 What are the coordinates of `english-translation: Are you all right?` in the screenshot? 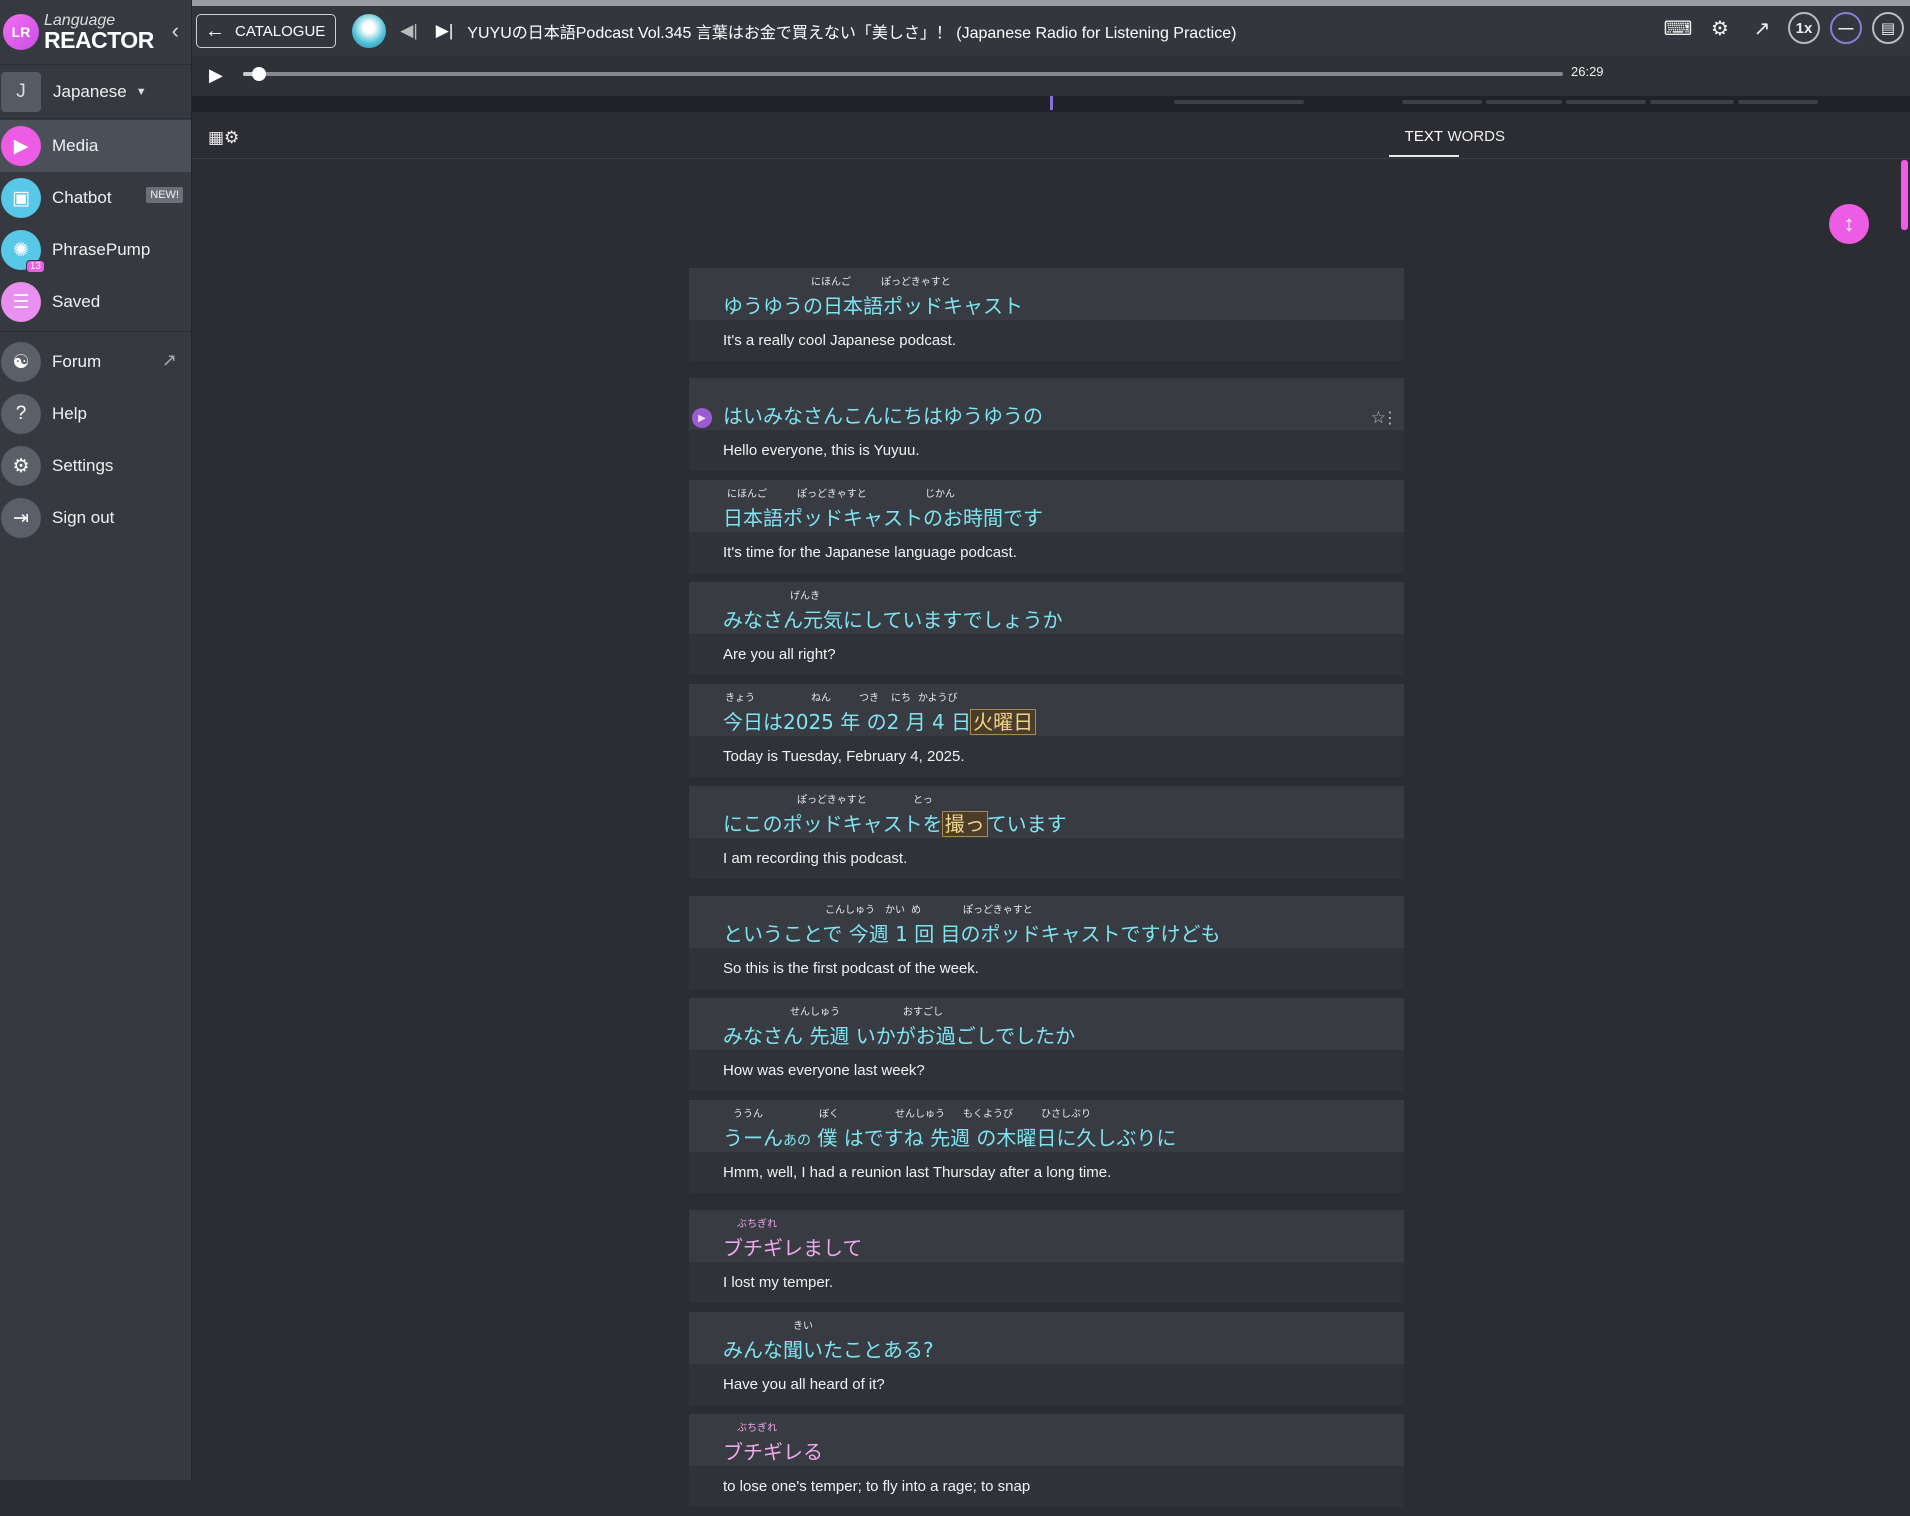 It's located at (1046, 654).